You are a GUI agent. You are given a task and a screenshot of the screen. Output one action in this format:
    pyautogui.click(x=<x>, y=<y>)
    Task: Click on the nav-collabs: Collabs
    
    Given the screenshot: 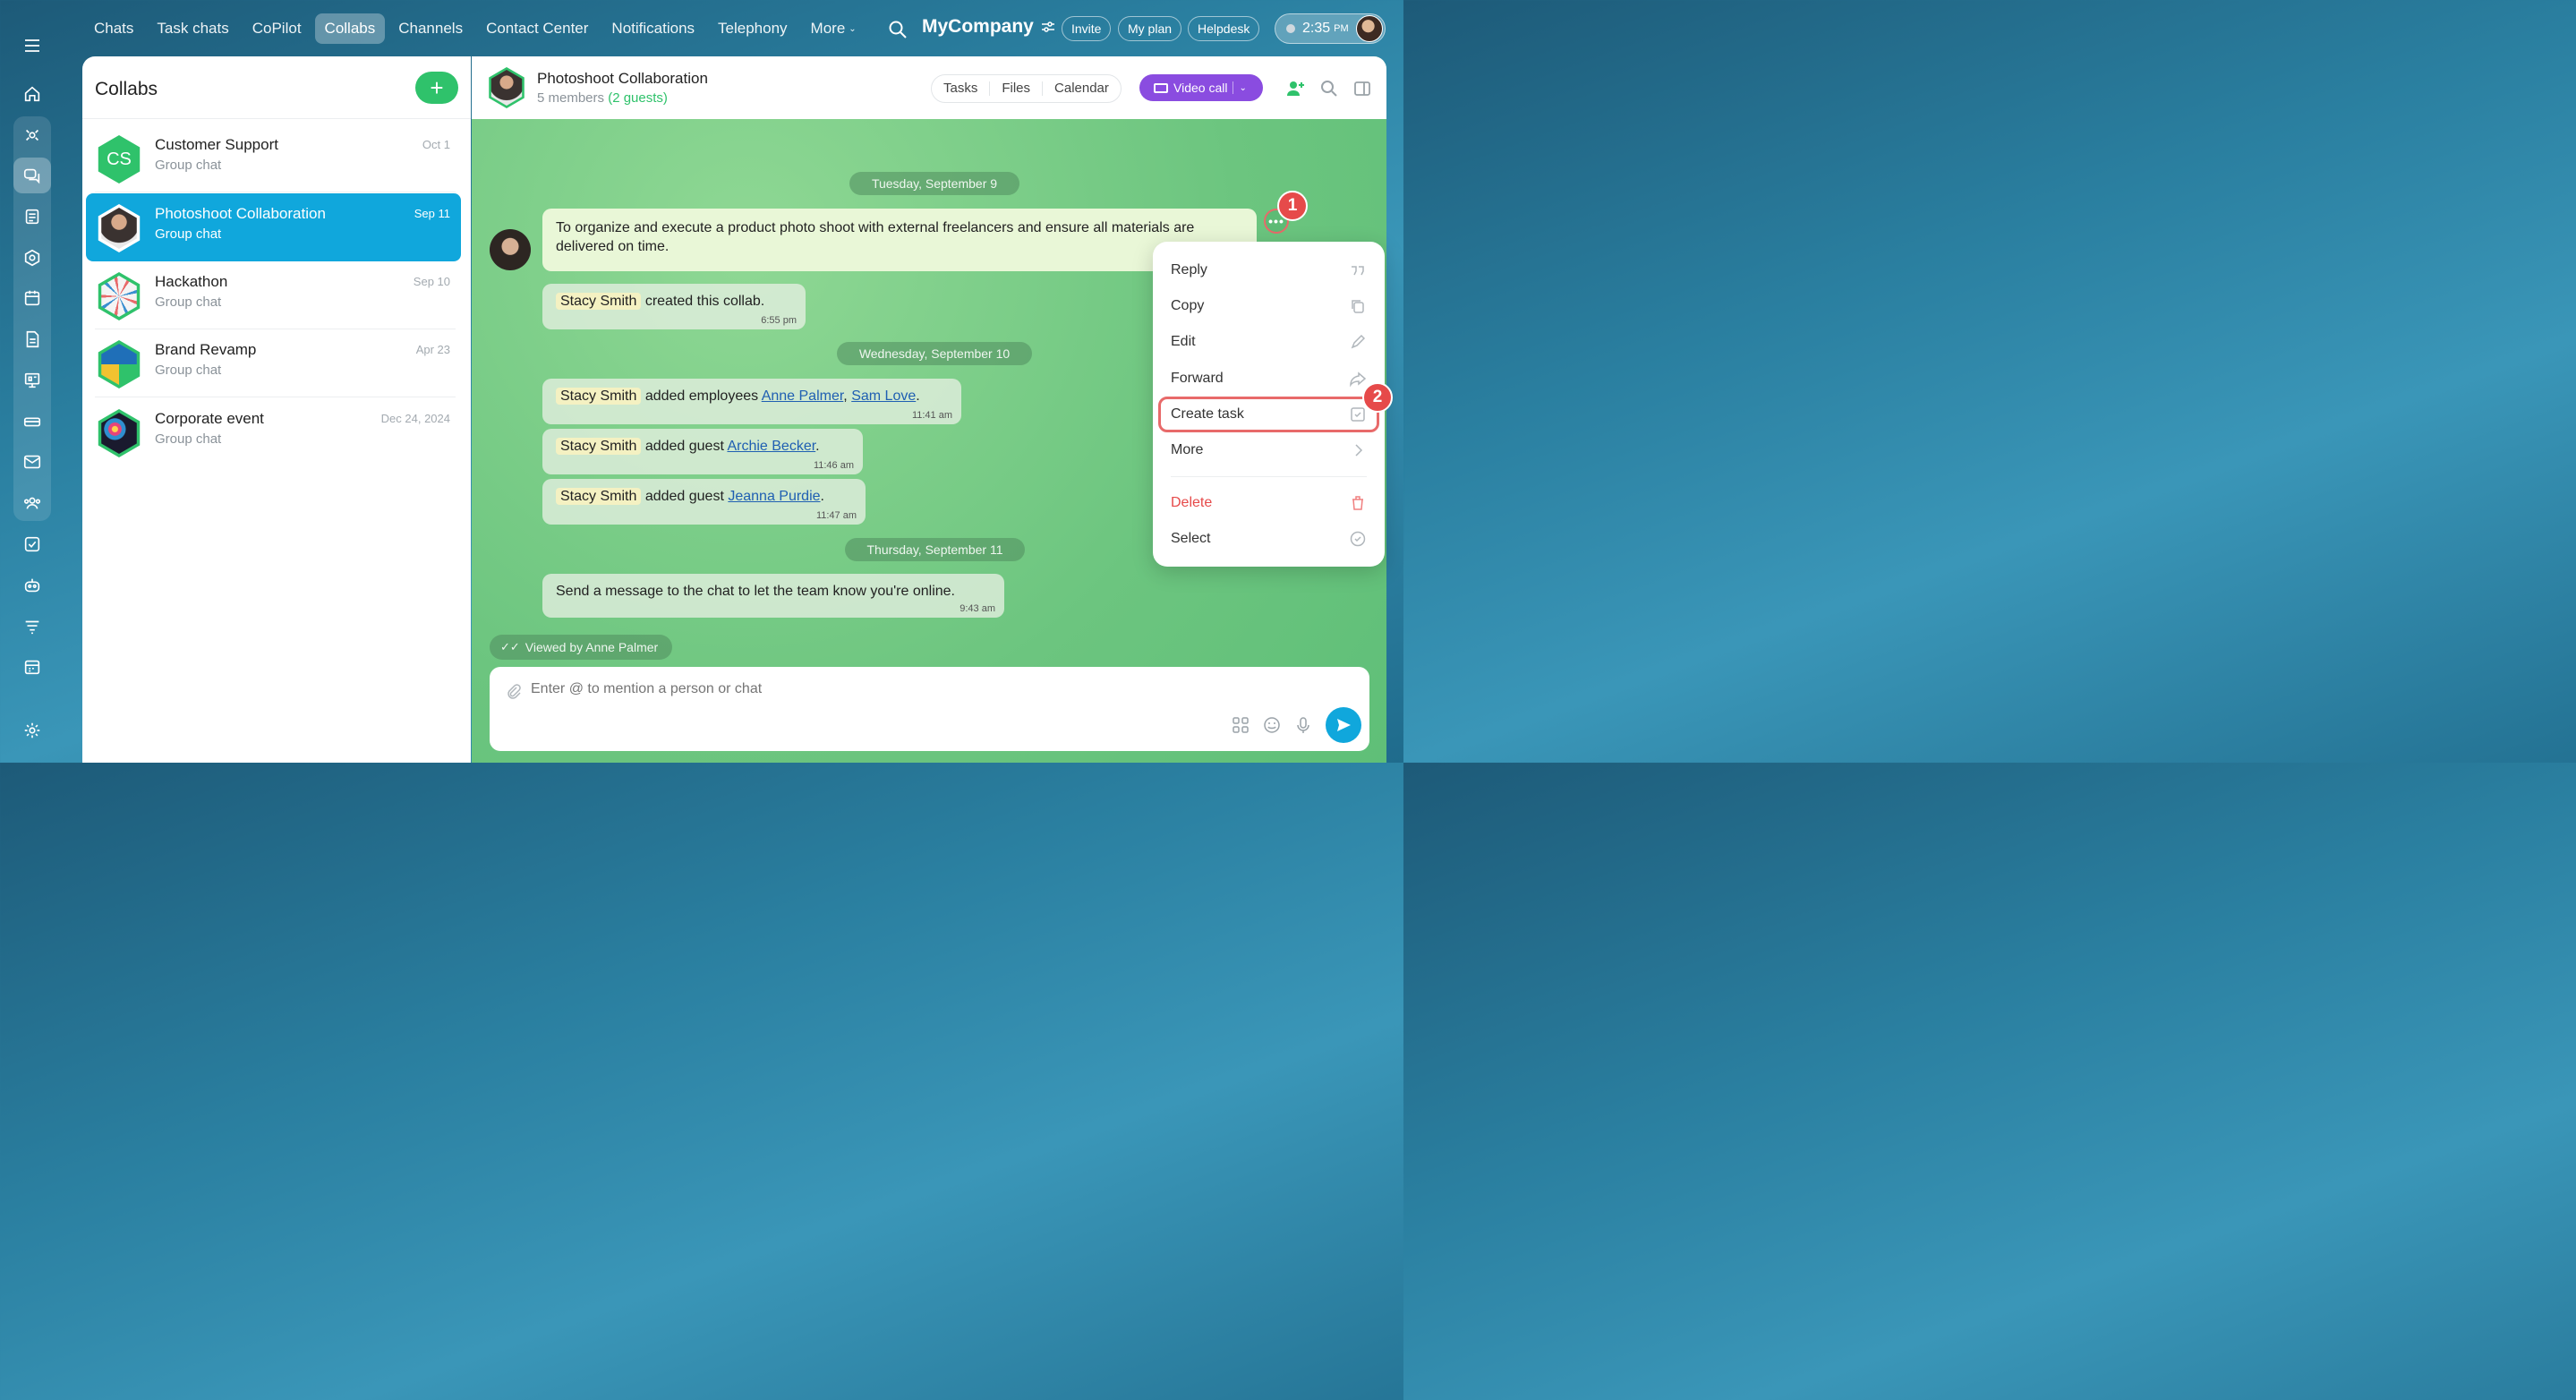 What is the action you would take?
    pyautogui.click(x=350, y=28)
    